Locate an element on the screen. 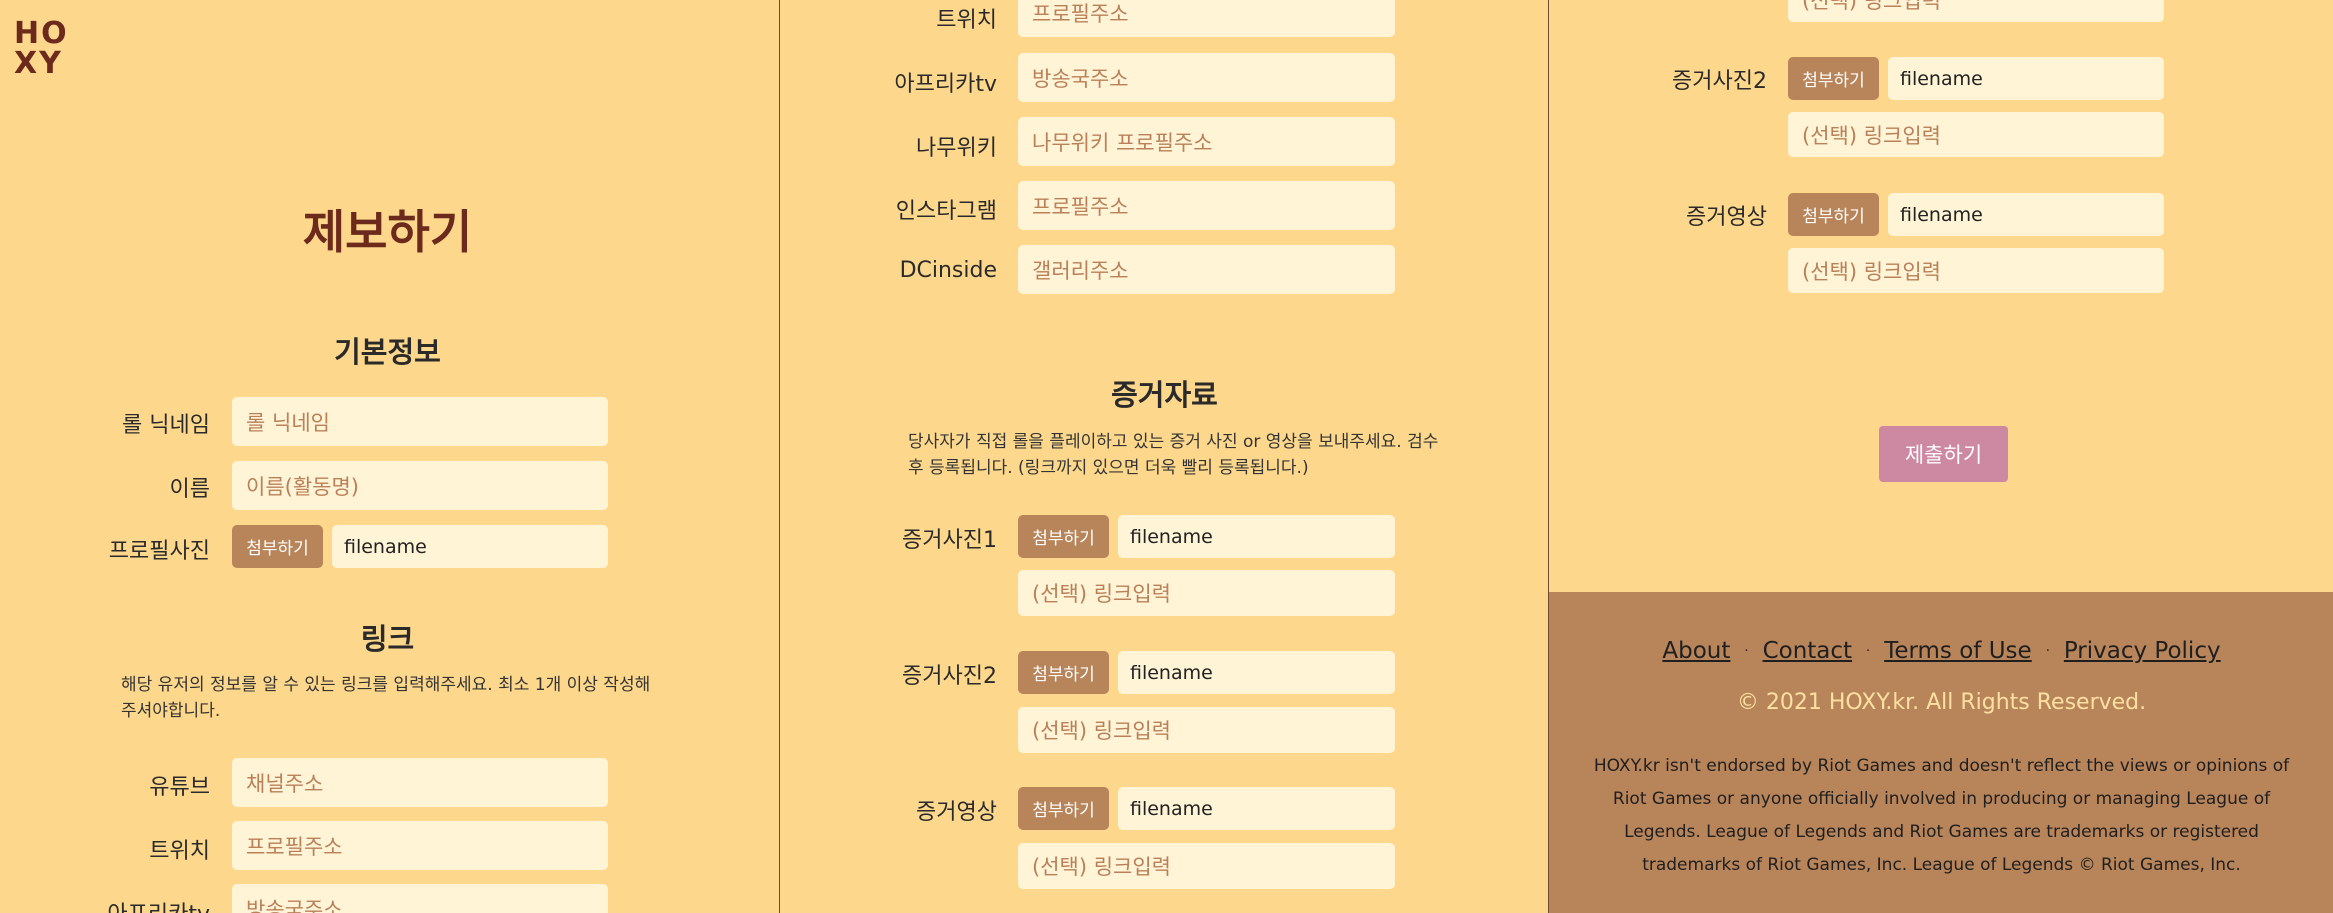  footer-link-terms: Terms of Use is located at coordinates (1958, 651).